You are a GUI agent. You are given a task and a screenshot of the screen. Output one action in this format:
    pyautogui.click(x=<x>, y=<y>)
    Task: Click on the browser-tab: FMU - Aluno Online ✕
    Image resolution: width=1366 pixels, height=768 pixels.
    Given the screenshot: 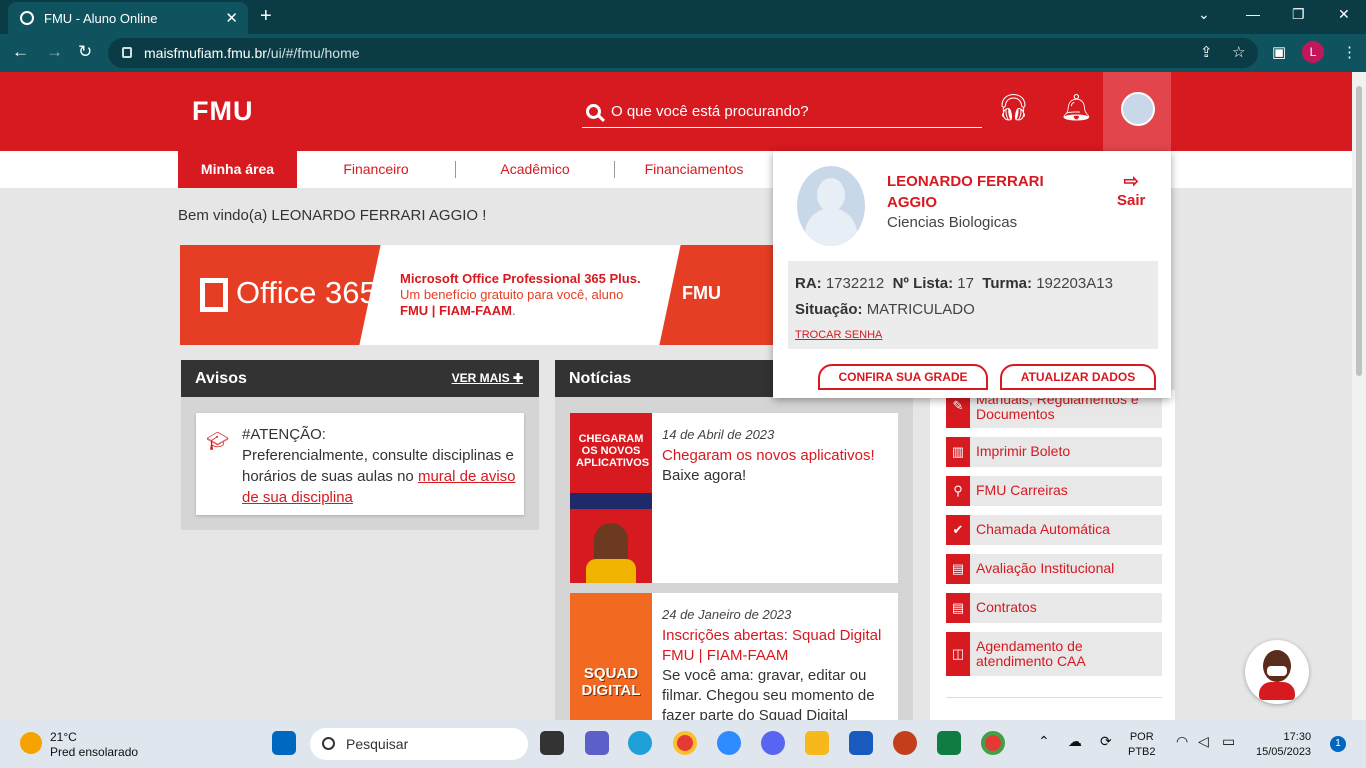 What is the action you would take?
    pyautogui.click(x=128, y=18)
    